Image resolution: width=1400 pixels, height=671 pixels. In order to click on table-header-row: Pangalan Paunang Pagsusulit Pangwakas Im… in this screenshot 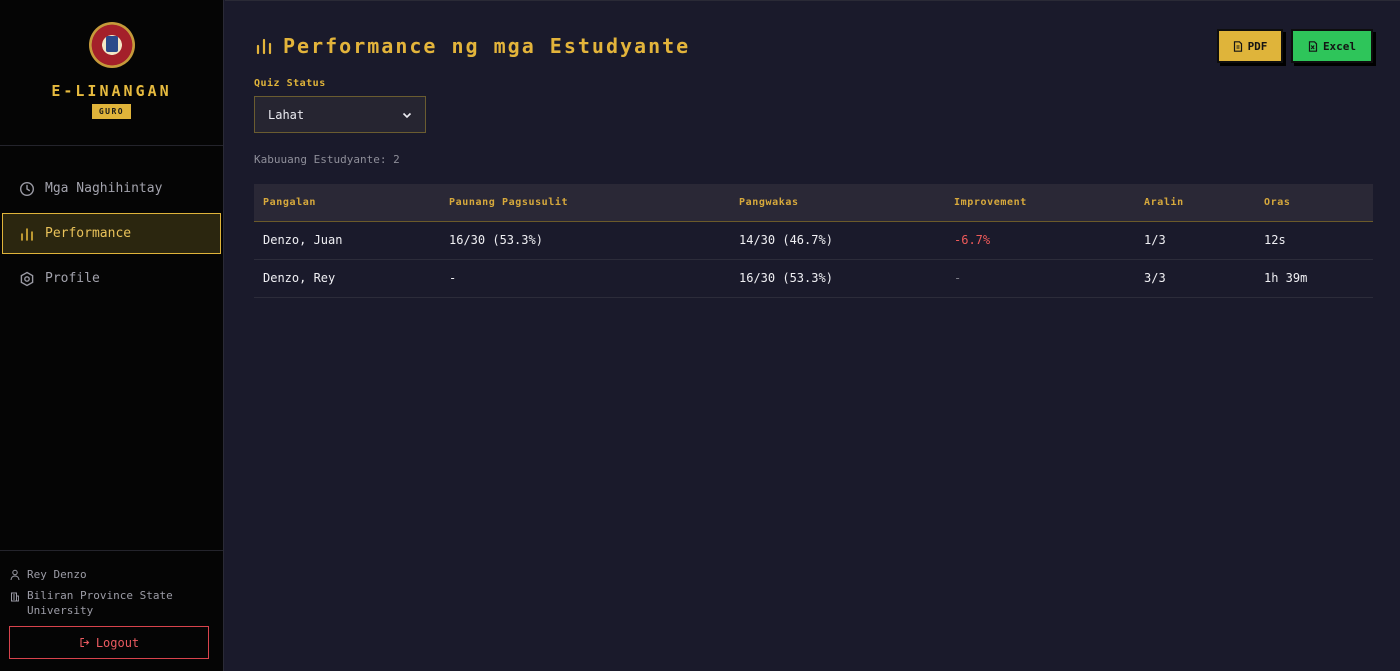, I will do `click(813, 202)`.